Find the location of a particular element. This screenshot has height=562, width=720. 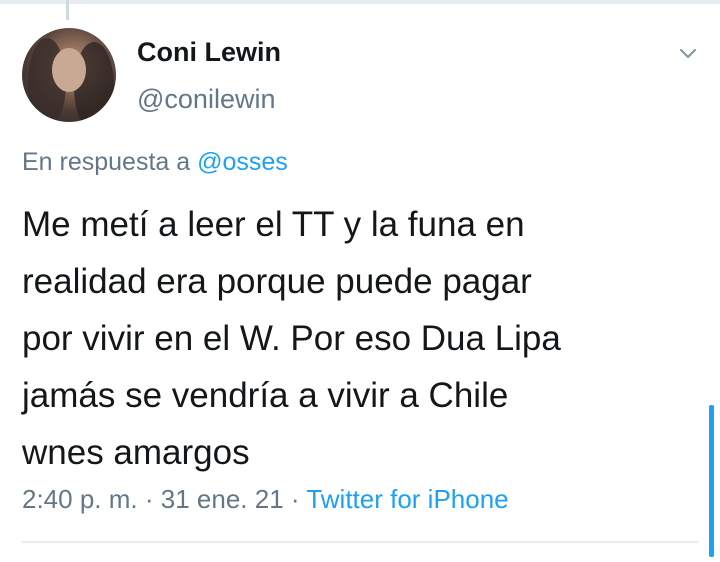

tweet-text-line: por vivir en el W. Por eso Dua Lipa is located at coordinates (291, 338).